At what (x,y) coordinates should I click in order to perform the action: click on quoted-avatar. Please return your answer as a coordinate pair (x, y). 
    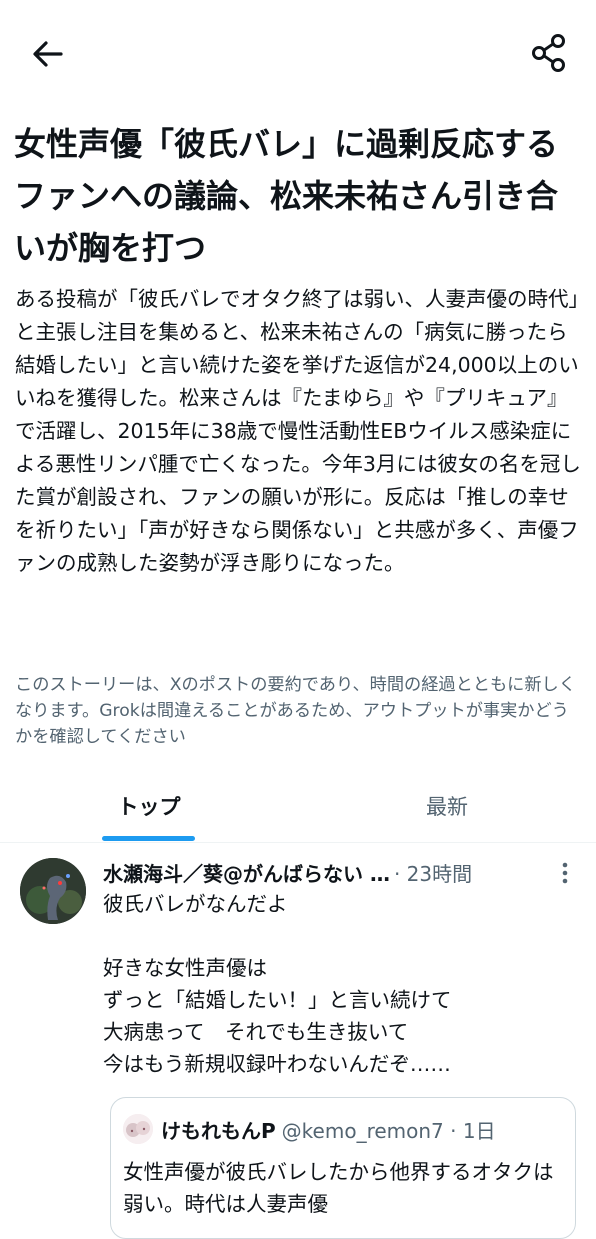
    Looking at the image, I should click on (138, 1129).